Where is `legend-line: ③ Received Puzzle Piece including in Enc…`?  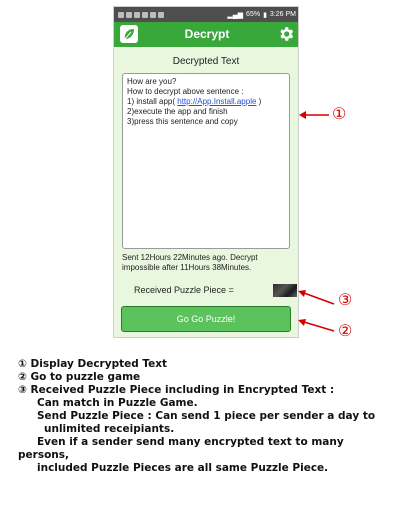
legend-line: ③ Received Puzzle Piece including in Enc… is located at coordinates (176, 390).